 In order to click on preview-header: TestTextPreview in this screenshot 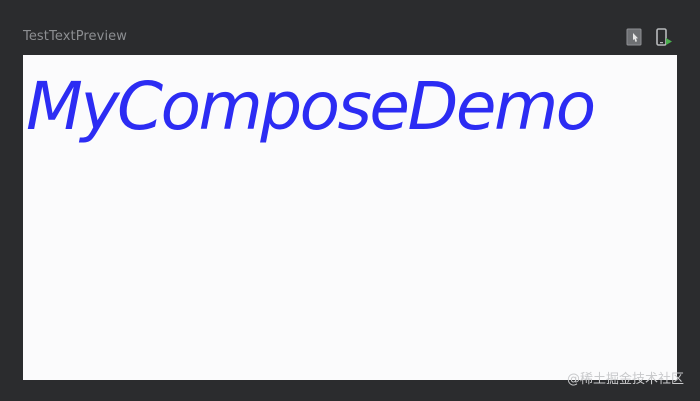, I will do `click(350, 27)`.